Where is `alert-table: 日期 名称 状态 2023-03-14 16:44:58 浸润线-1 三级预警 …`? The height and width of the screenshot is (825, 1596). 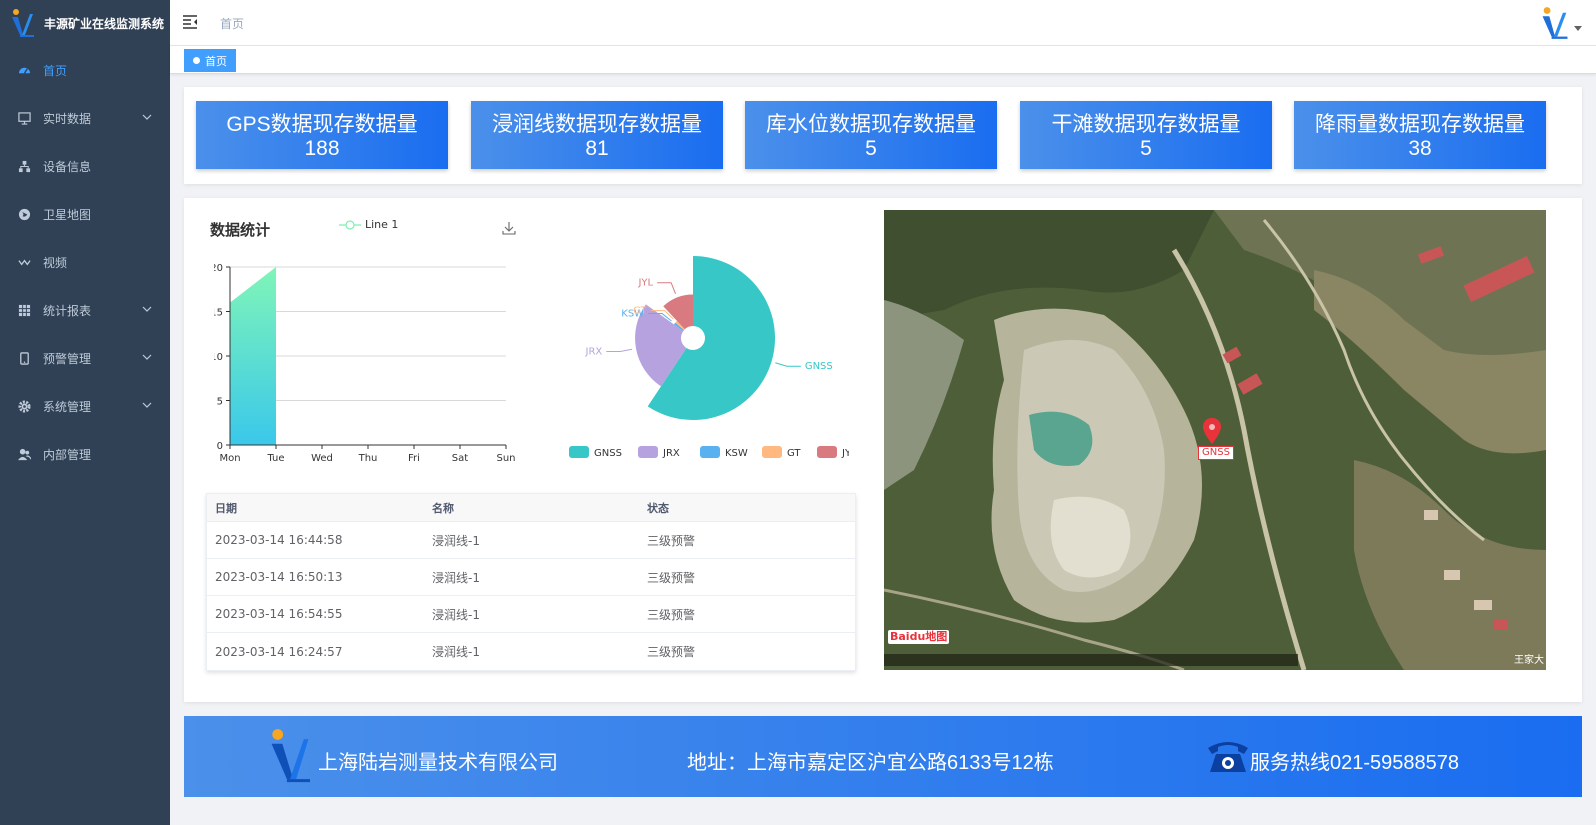 alert-table: 日期 名称 状态 2023-03-14 16:44:58 浸润线-1 三级预警 … is located at coordinates (531, 582).